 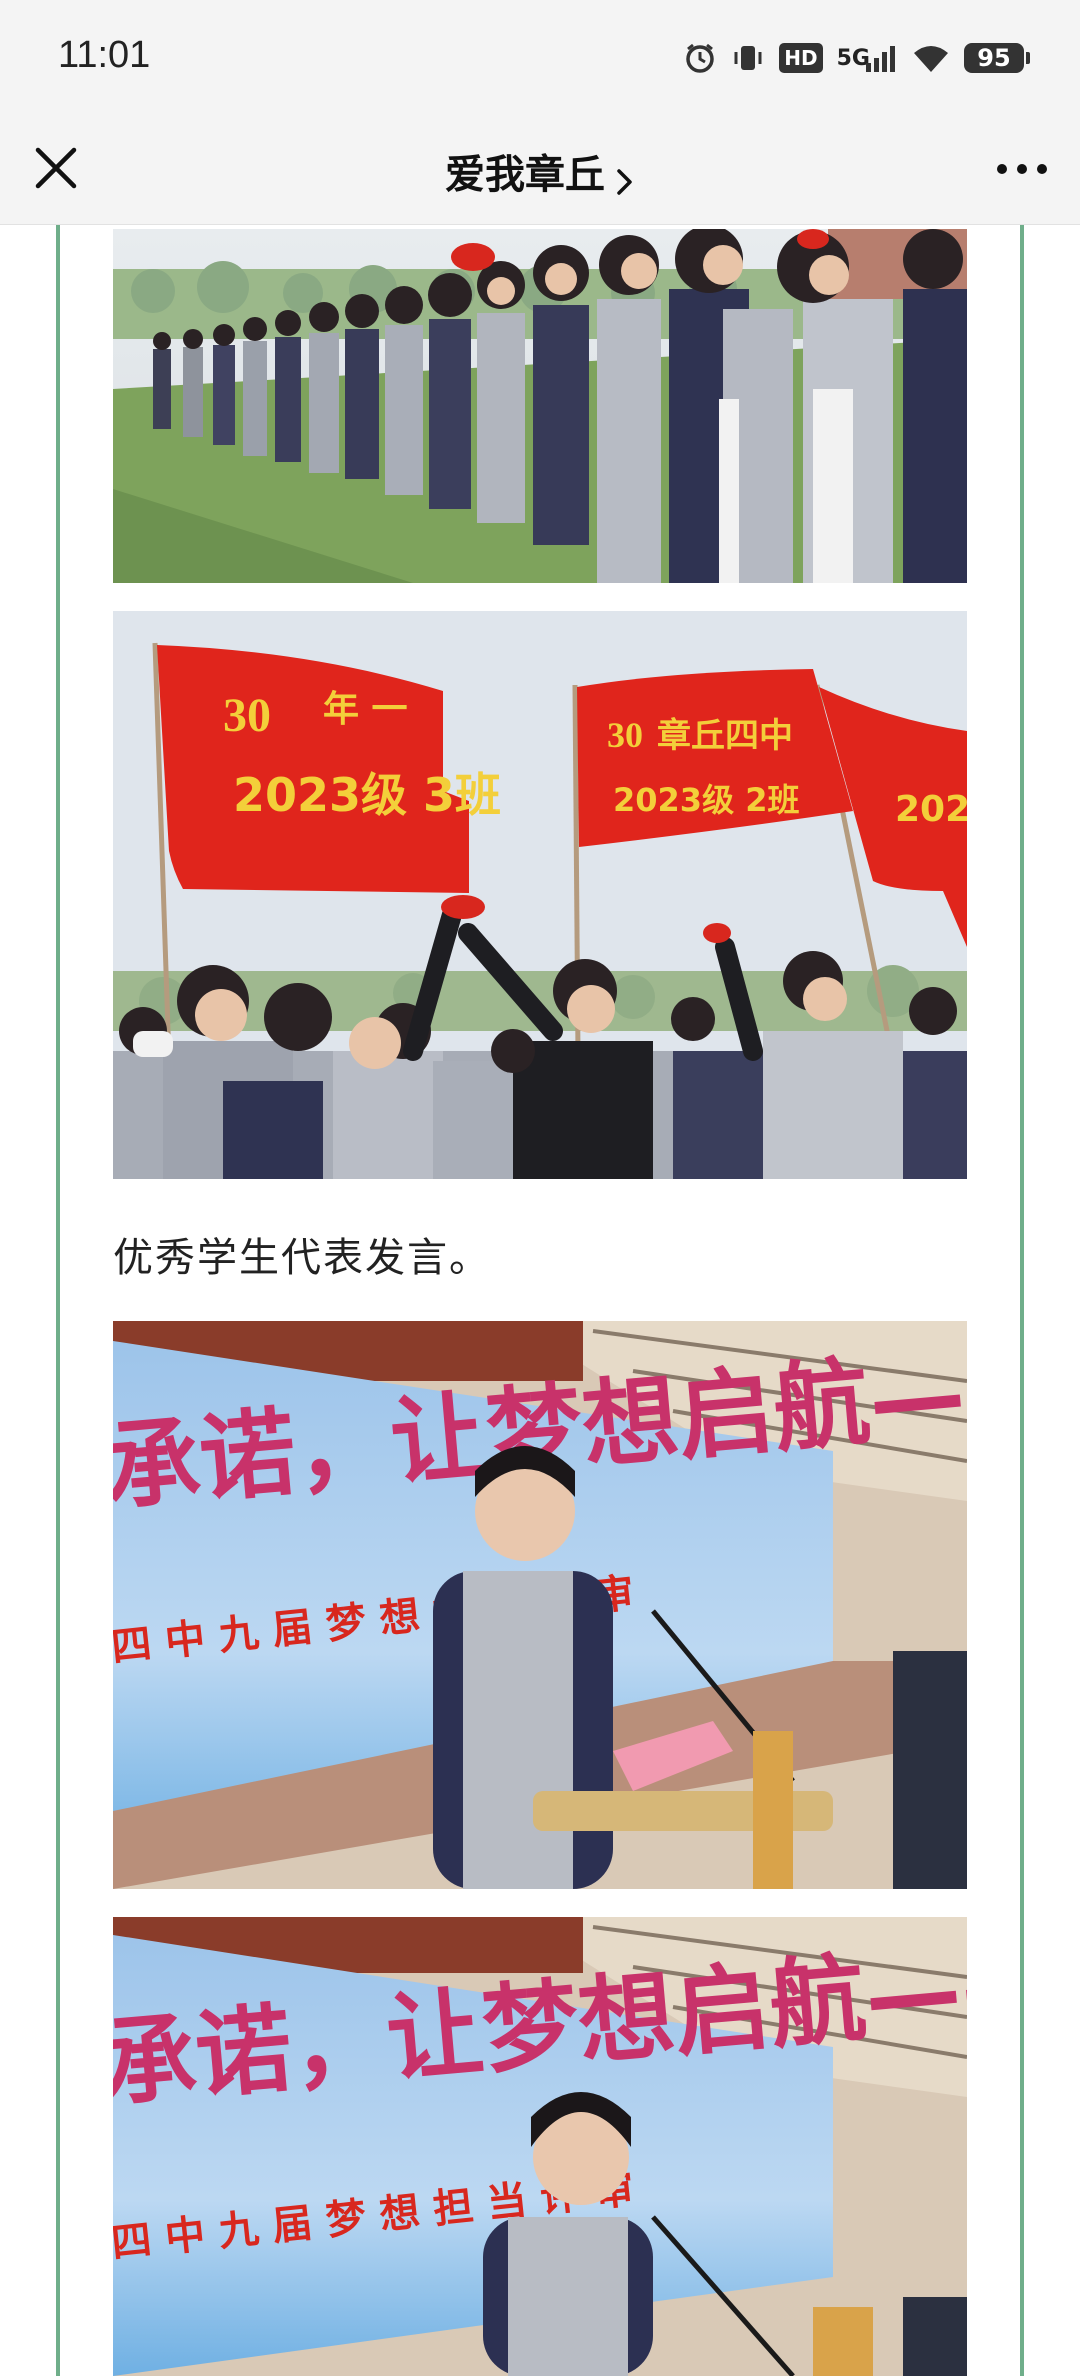 I want to click on nav-bar: 爱我章丘, so click(x=540, y=168).